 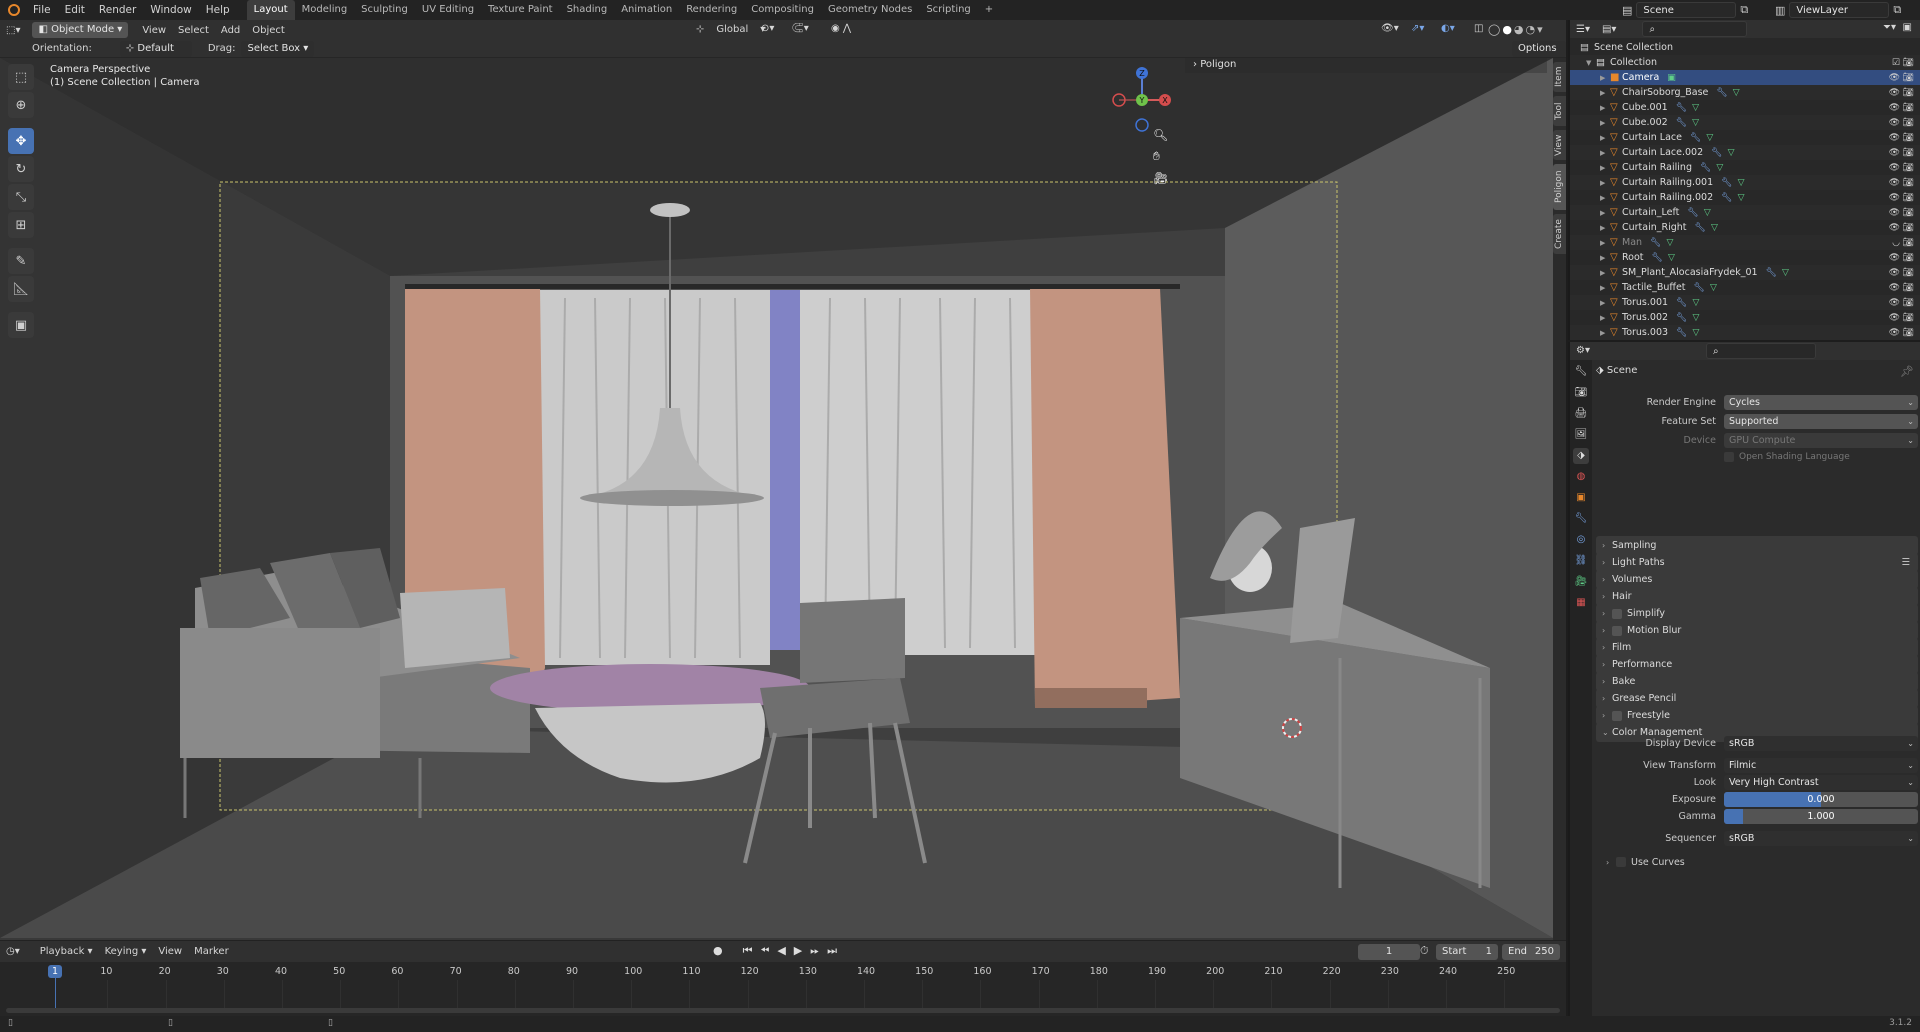 What do you see at coordinates (1160, 135) in the screenshot?
I see `zoom-icon: 🔍︎` at bounding box center [1160, 135].